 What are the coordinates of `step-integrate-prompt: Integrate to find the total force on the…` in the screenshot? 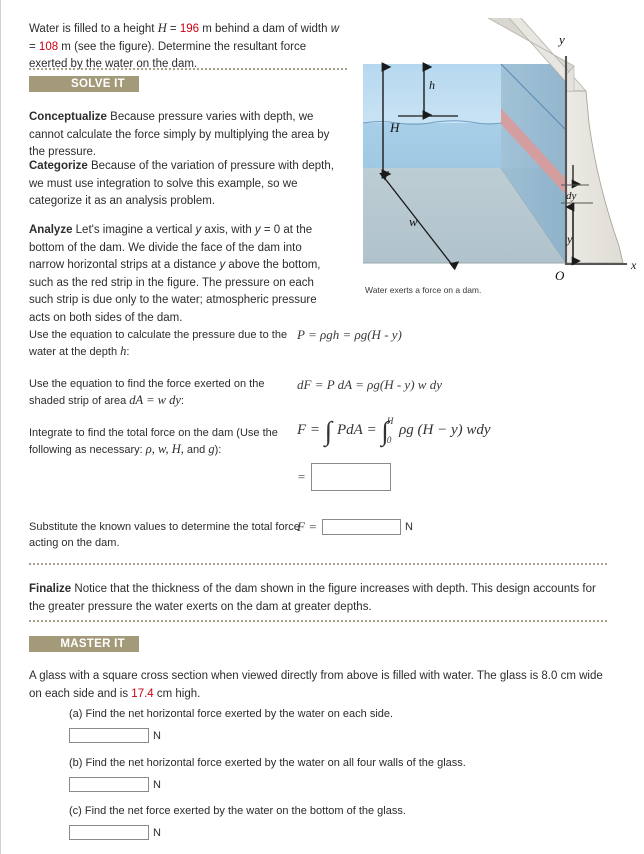 It's located at (165, 441).